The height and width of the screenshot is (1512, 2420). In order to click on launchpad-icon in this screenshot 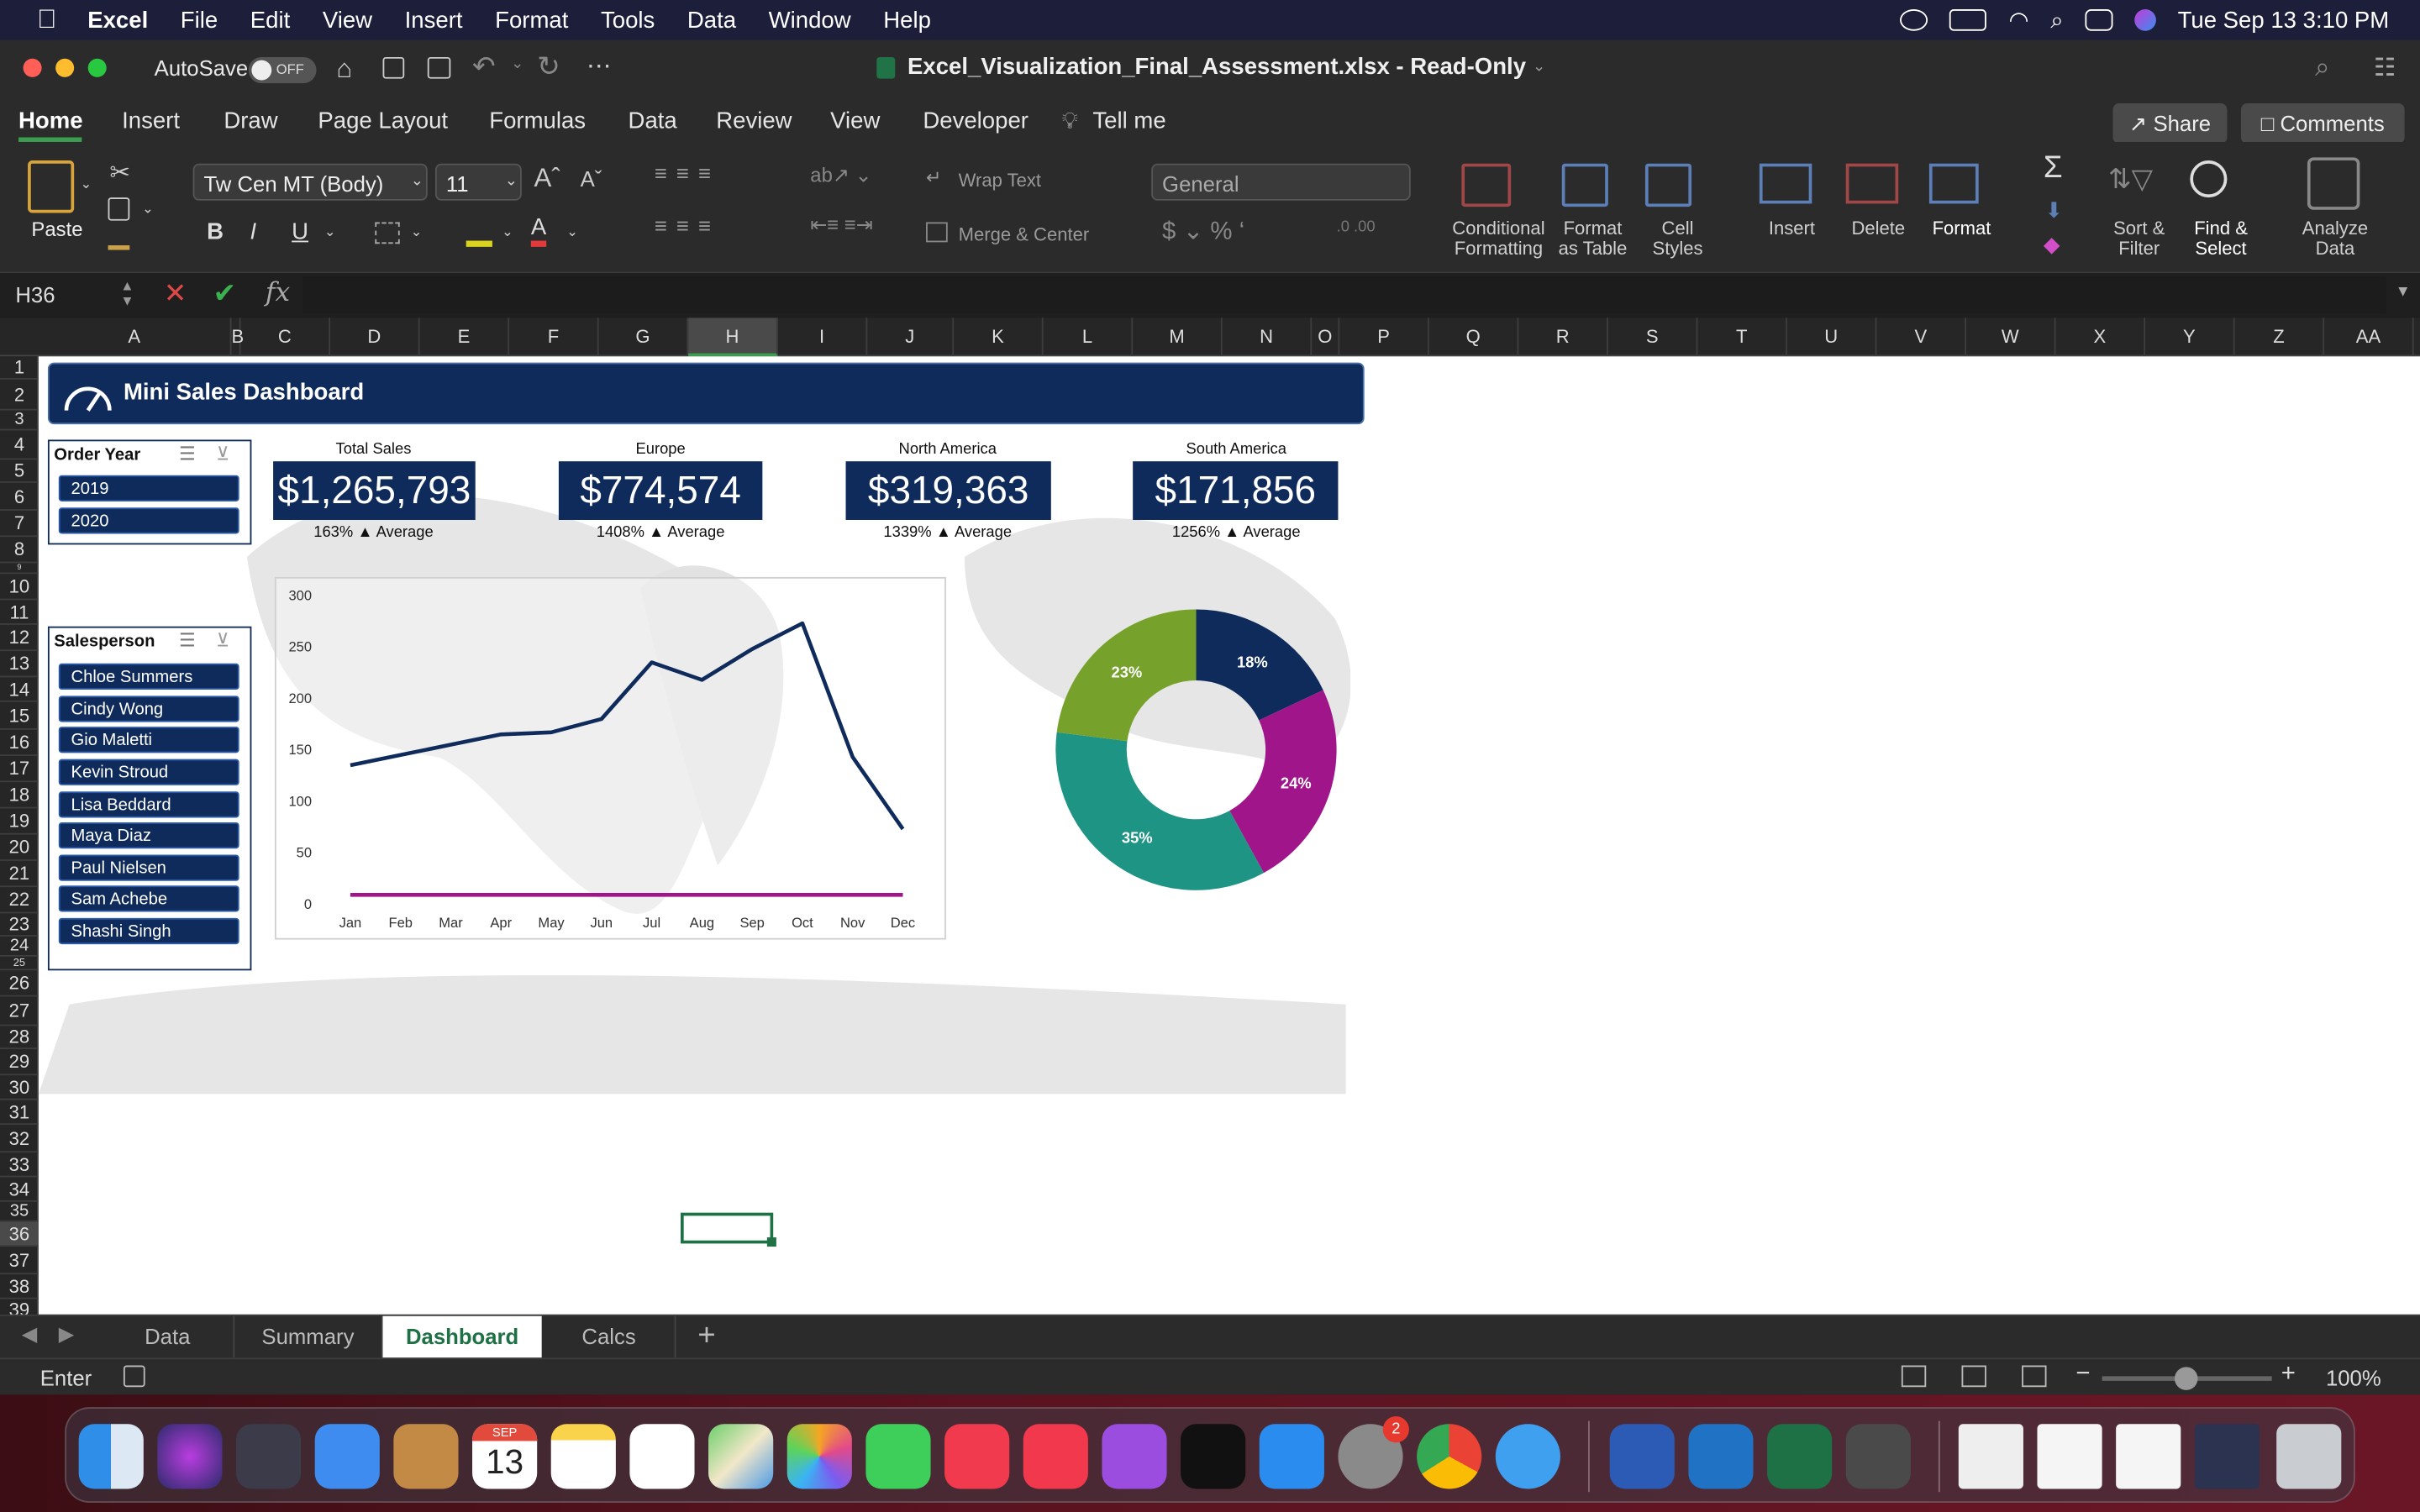, I will do `click(269, 1456)`.